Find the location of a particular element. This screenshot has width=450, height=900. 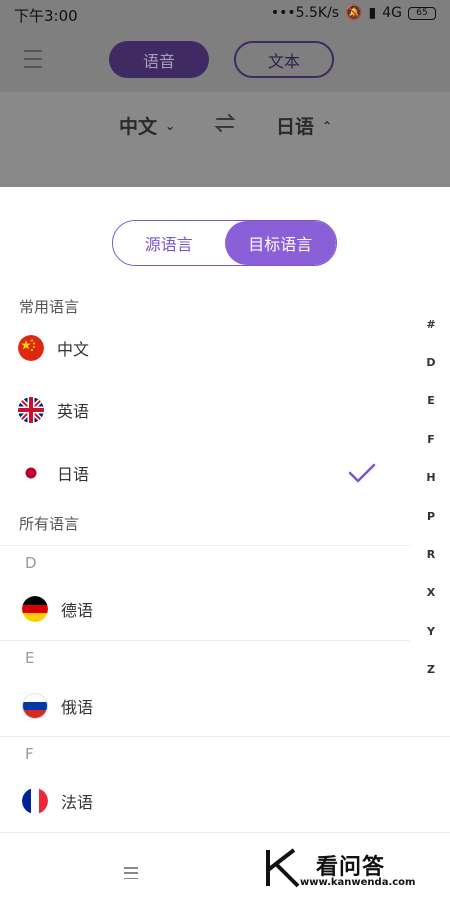

system-nav-bar: 看问答 www.kanwenda.com is located at coordinates (225, 872).